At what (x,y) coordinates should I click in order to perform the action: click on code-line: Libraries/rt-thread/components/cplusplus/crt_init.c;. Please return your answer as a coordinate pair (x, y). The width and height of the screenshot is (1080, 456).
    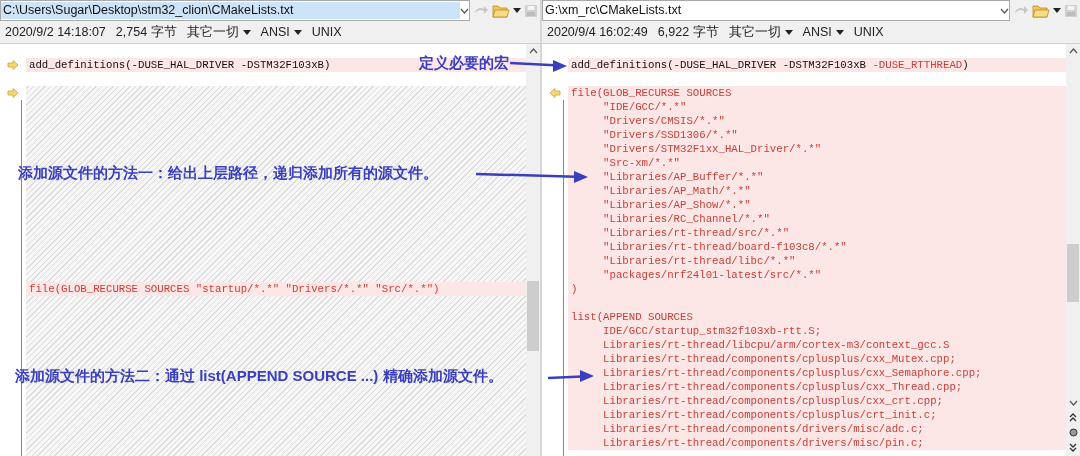
    Looking at the image, I should click on (769, 415).